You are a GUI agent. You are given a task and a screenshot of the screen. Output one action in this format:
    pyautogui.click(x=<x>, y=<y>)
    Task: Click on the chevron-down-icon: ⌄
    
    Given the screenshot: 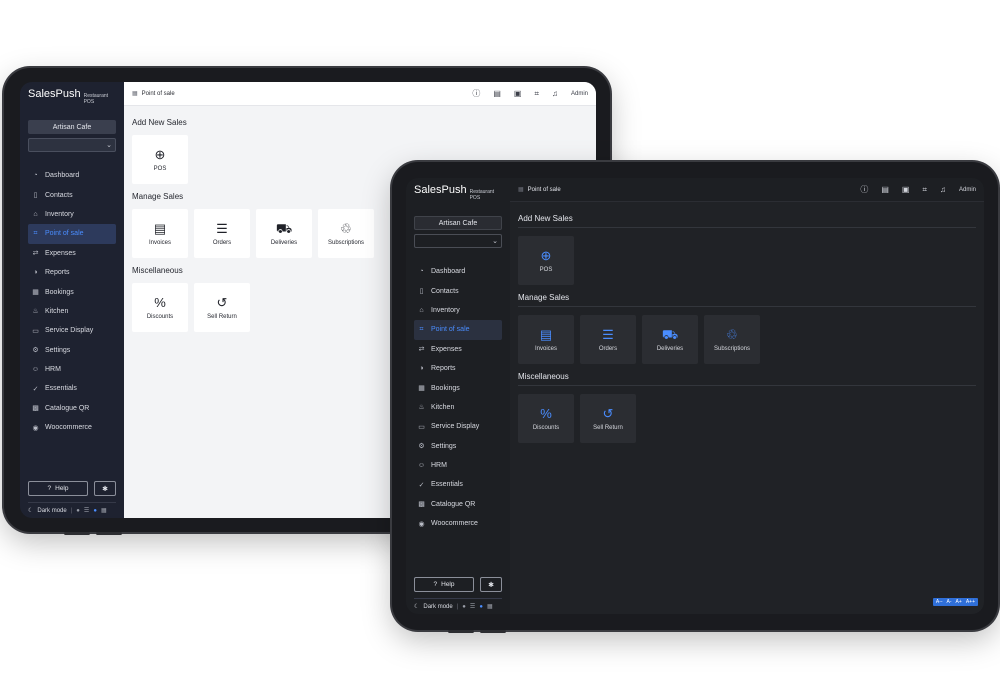 What is the action you would take?
    pyautogui.click(x=495, y=241)
    